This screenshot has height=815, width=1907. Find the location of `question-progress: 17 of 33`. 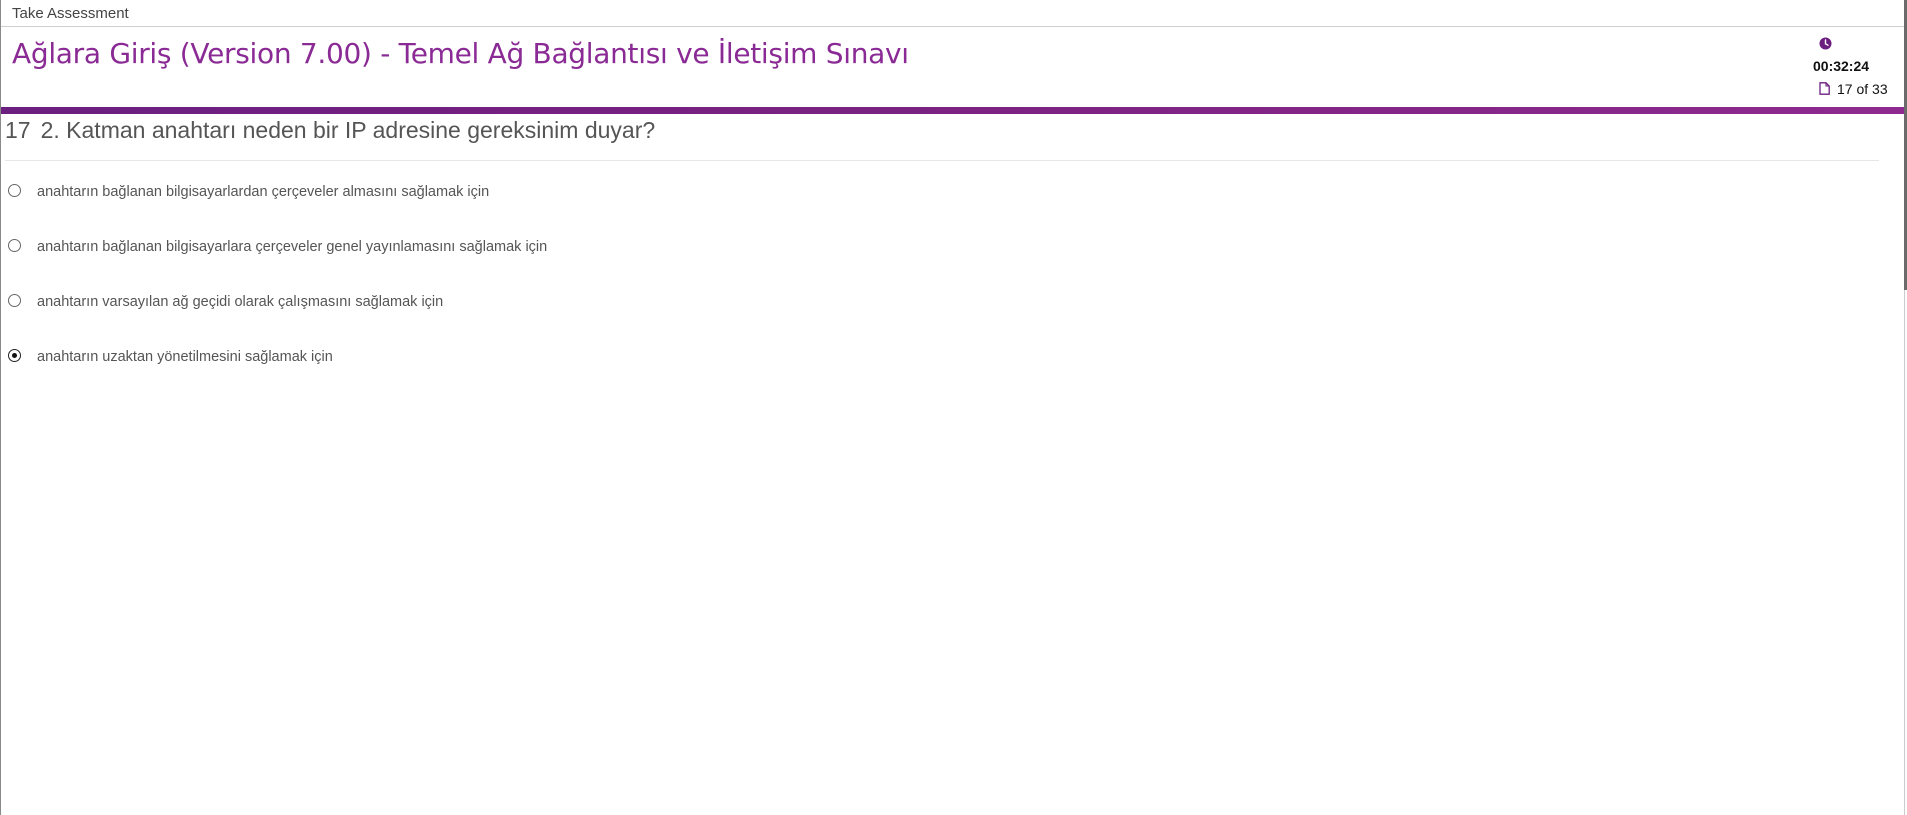

question-progress: 17 of 33 is located at coordinates (1862, 89).